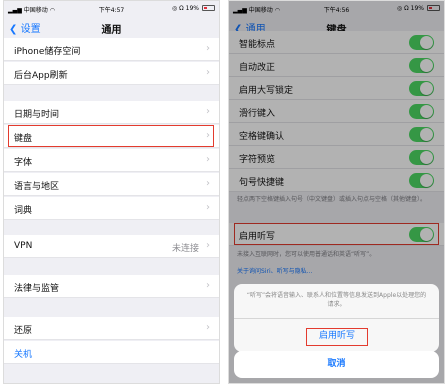 The height and width of the screenshot is (384, 448). I want to click on sheet-divider, so click(336, 318).